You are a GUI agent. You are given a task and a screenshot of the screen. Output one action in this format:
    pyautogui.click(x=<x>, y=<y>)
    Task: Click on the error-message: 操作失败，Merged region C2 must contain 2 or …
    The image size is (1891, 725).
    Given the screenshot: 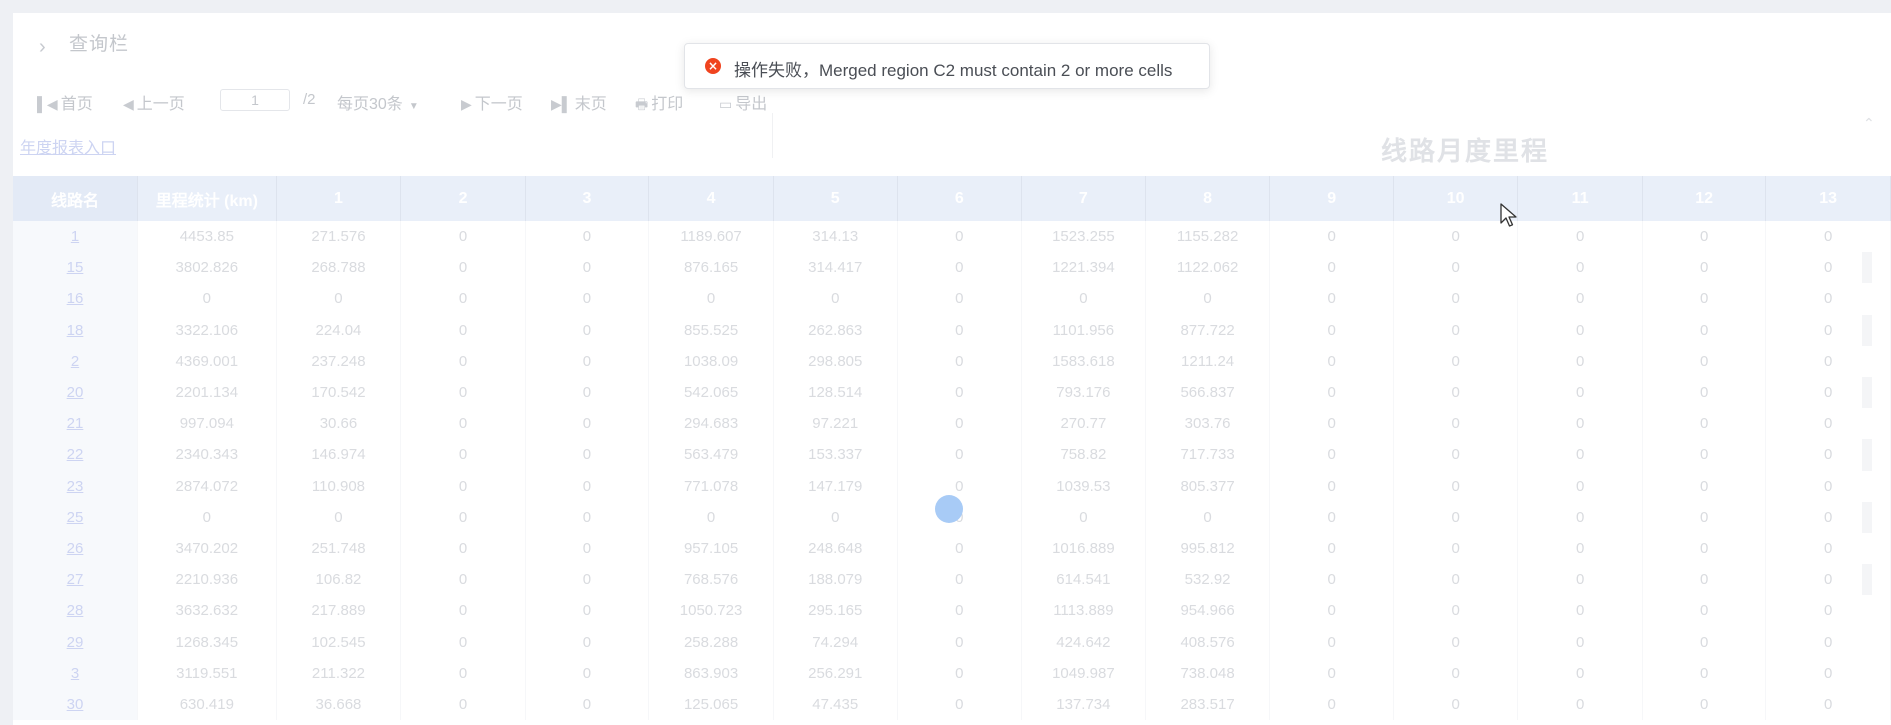 What is the action you would take?
    pyautogui.click(x=953, y=70)
    